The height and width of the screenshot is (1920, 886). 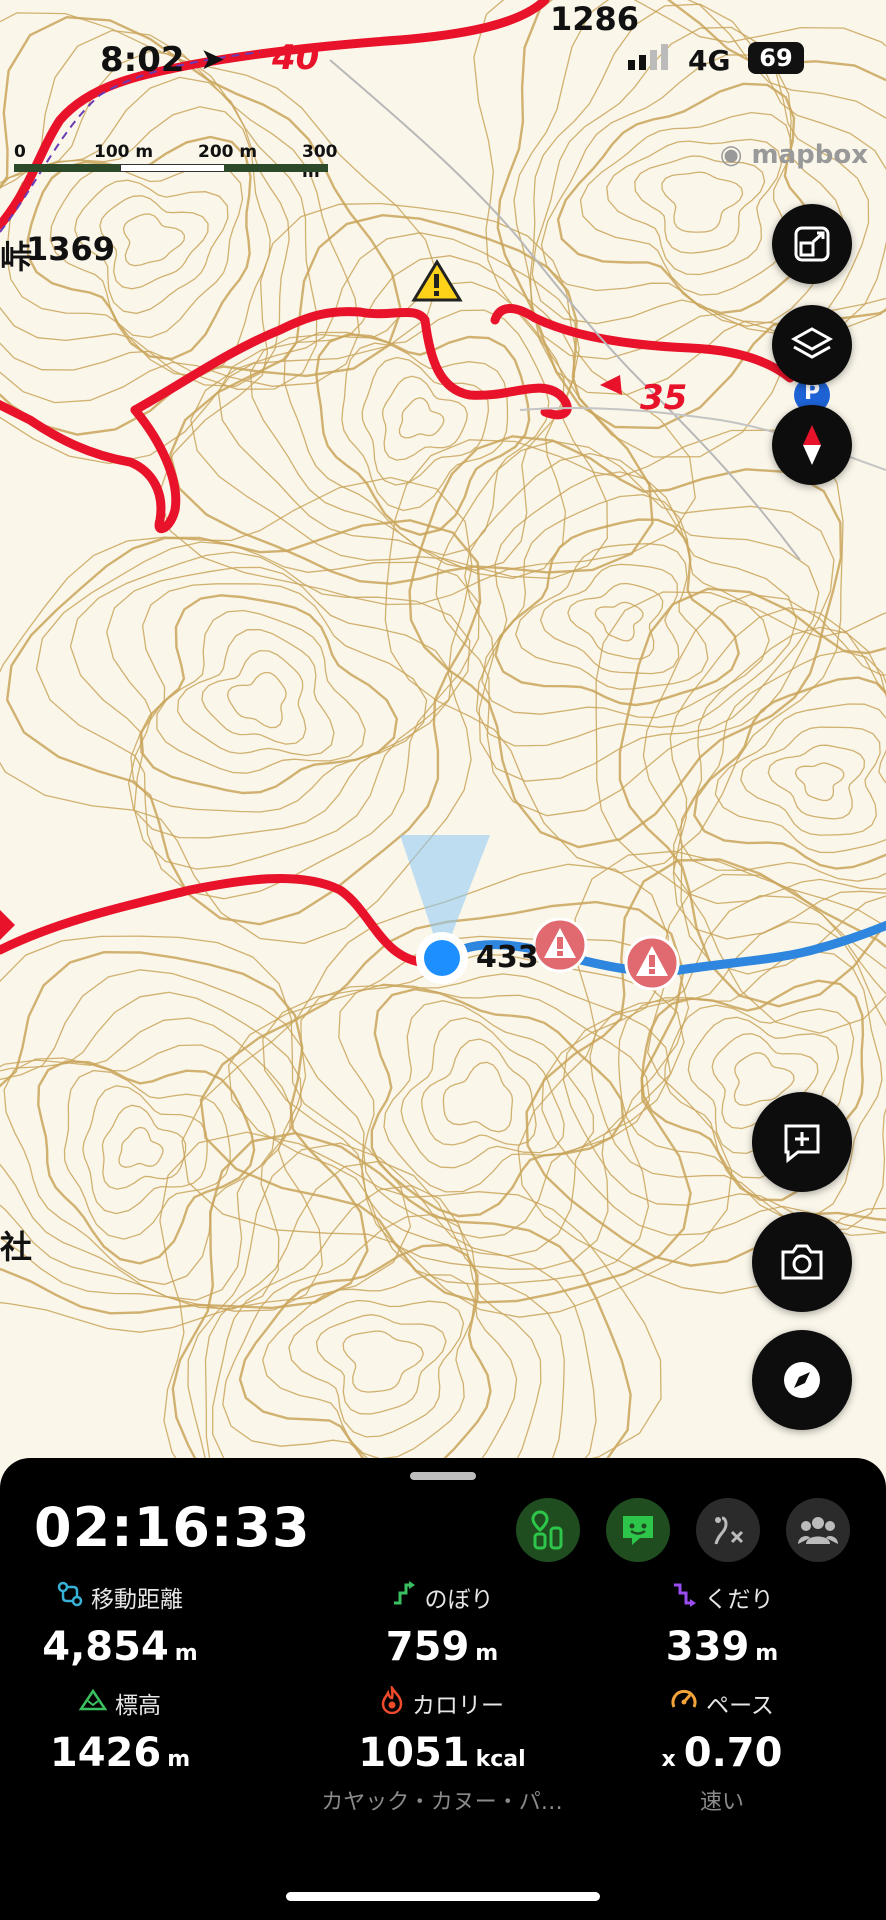 I want to click on stat-label-row: カロリー, so click(x=442, y=1701).